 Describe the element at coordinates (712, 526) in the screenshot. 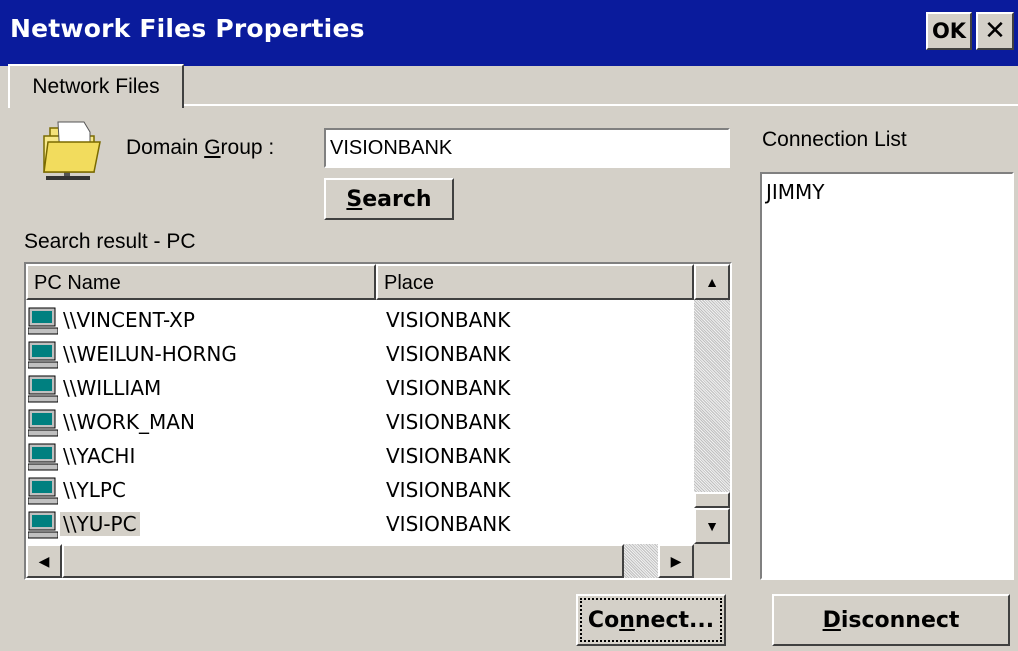

I see `scroll-down-button: ▼` at that location.